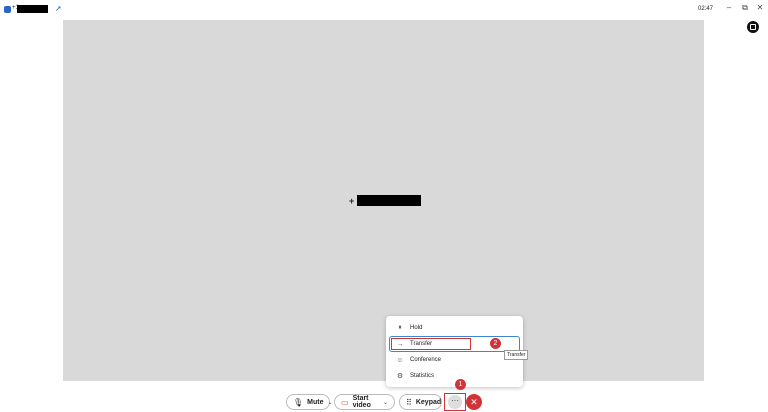  I want to click on fullscreen-button, so click(753, 27).